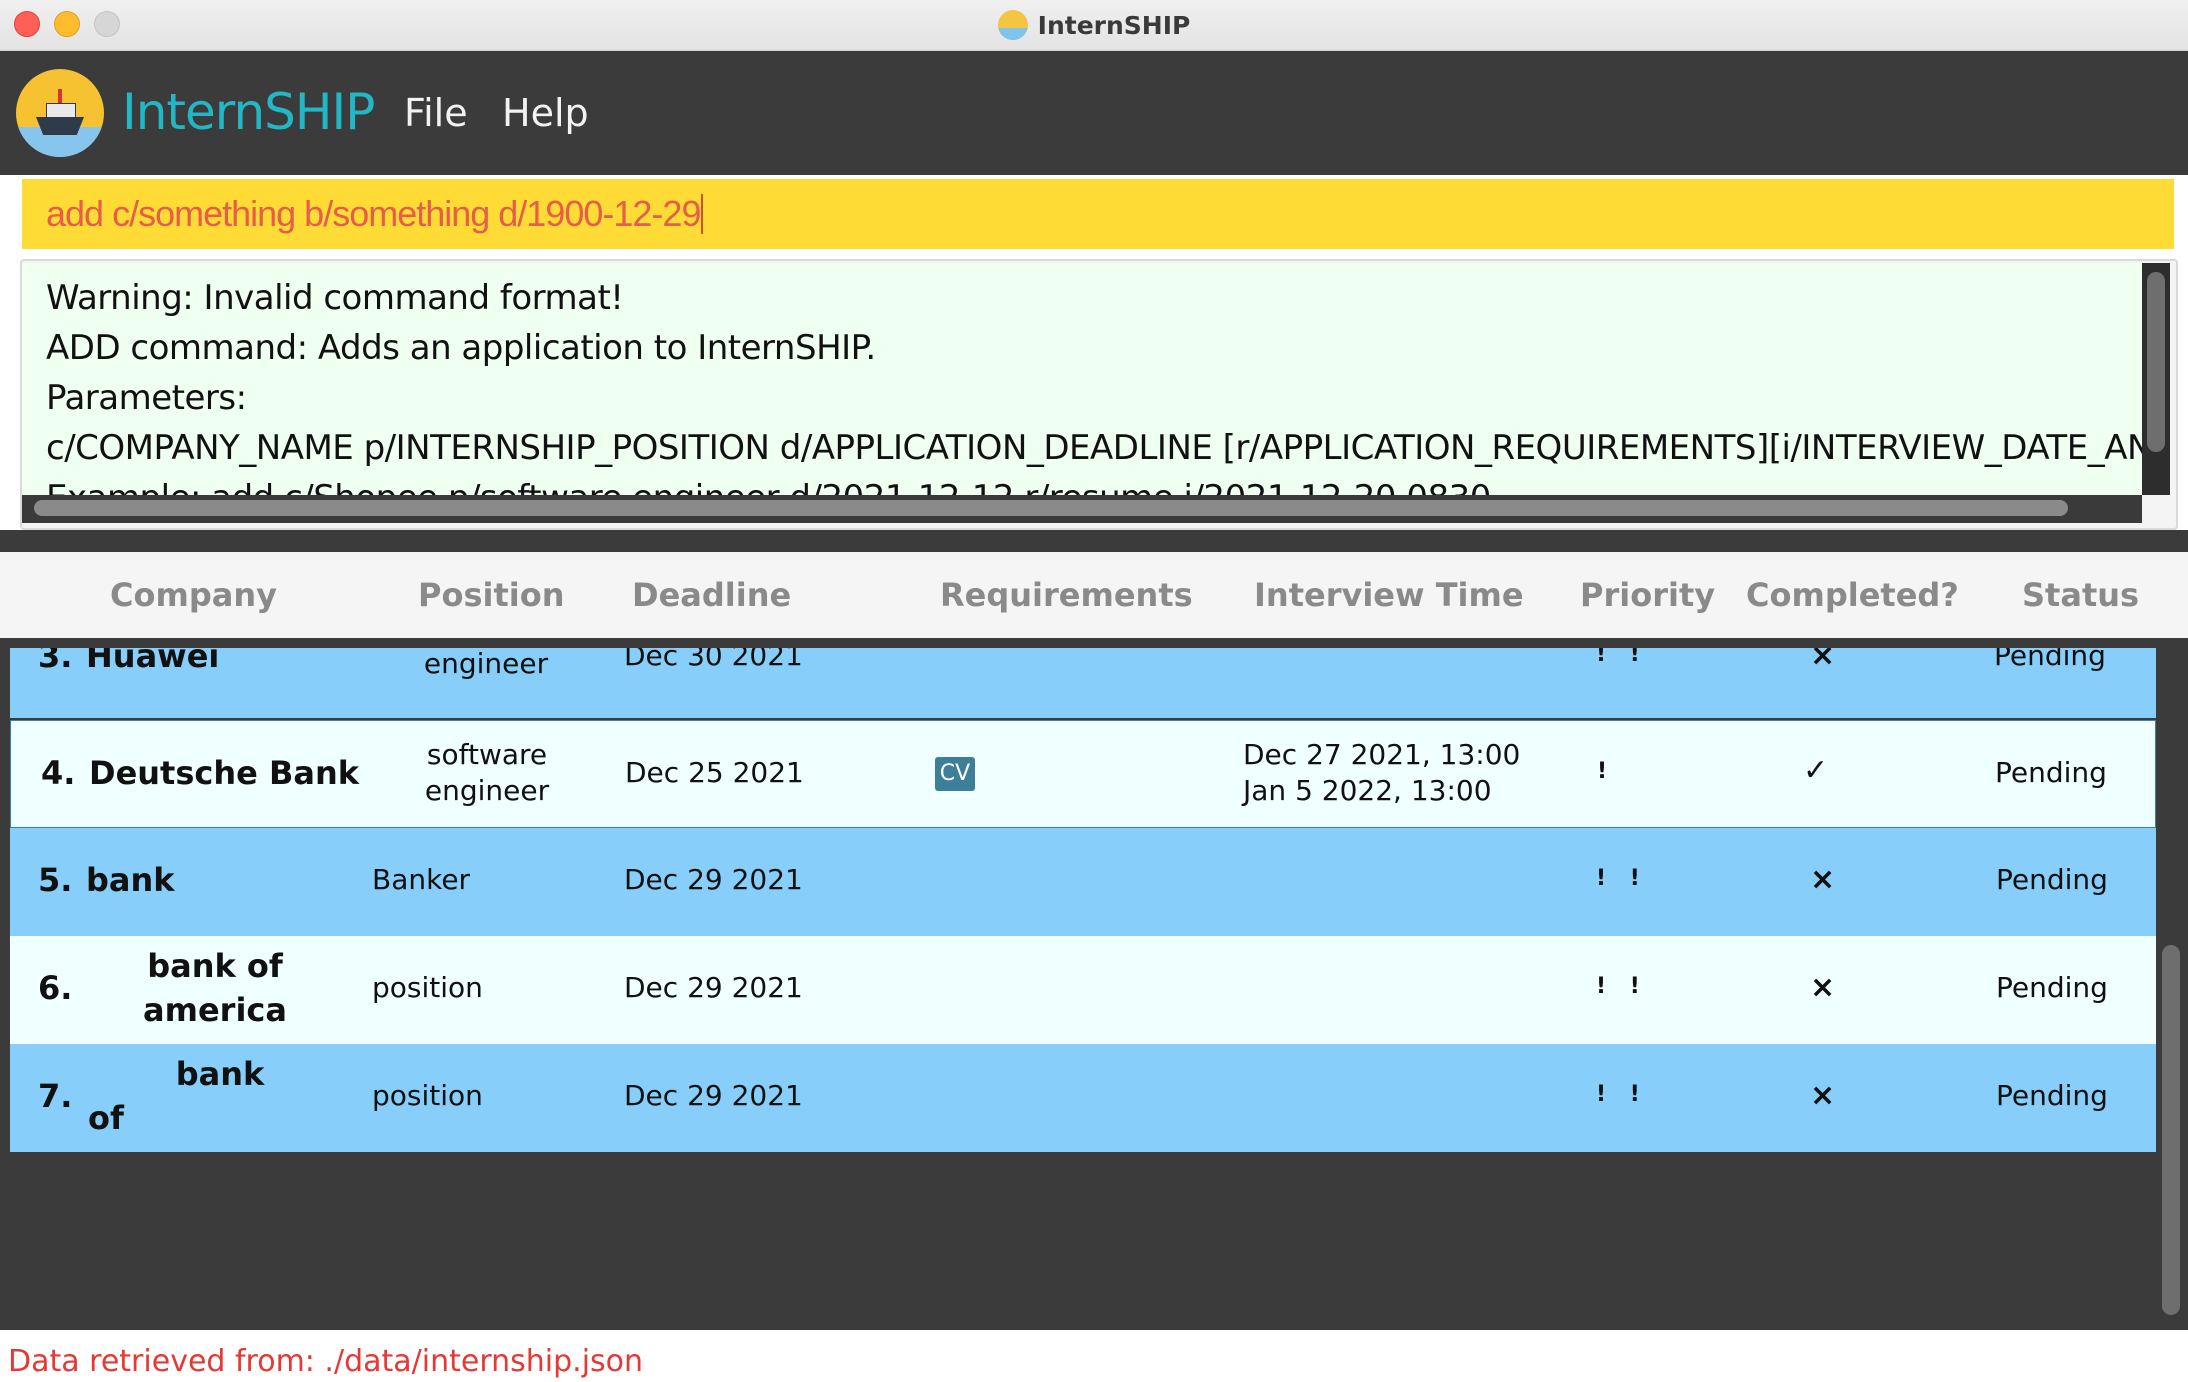 This screenshot has width=2188, height=1382. Describe the element at coordinates (1051, 508) in the screenshot. I see `result-horizontal-scroll-thumb` at that location.